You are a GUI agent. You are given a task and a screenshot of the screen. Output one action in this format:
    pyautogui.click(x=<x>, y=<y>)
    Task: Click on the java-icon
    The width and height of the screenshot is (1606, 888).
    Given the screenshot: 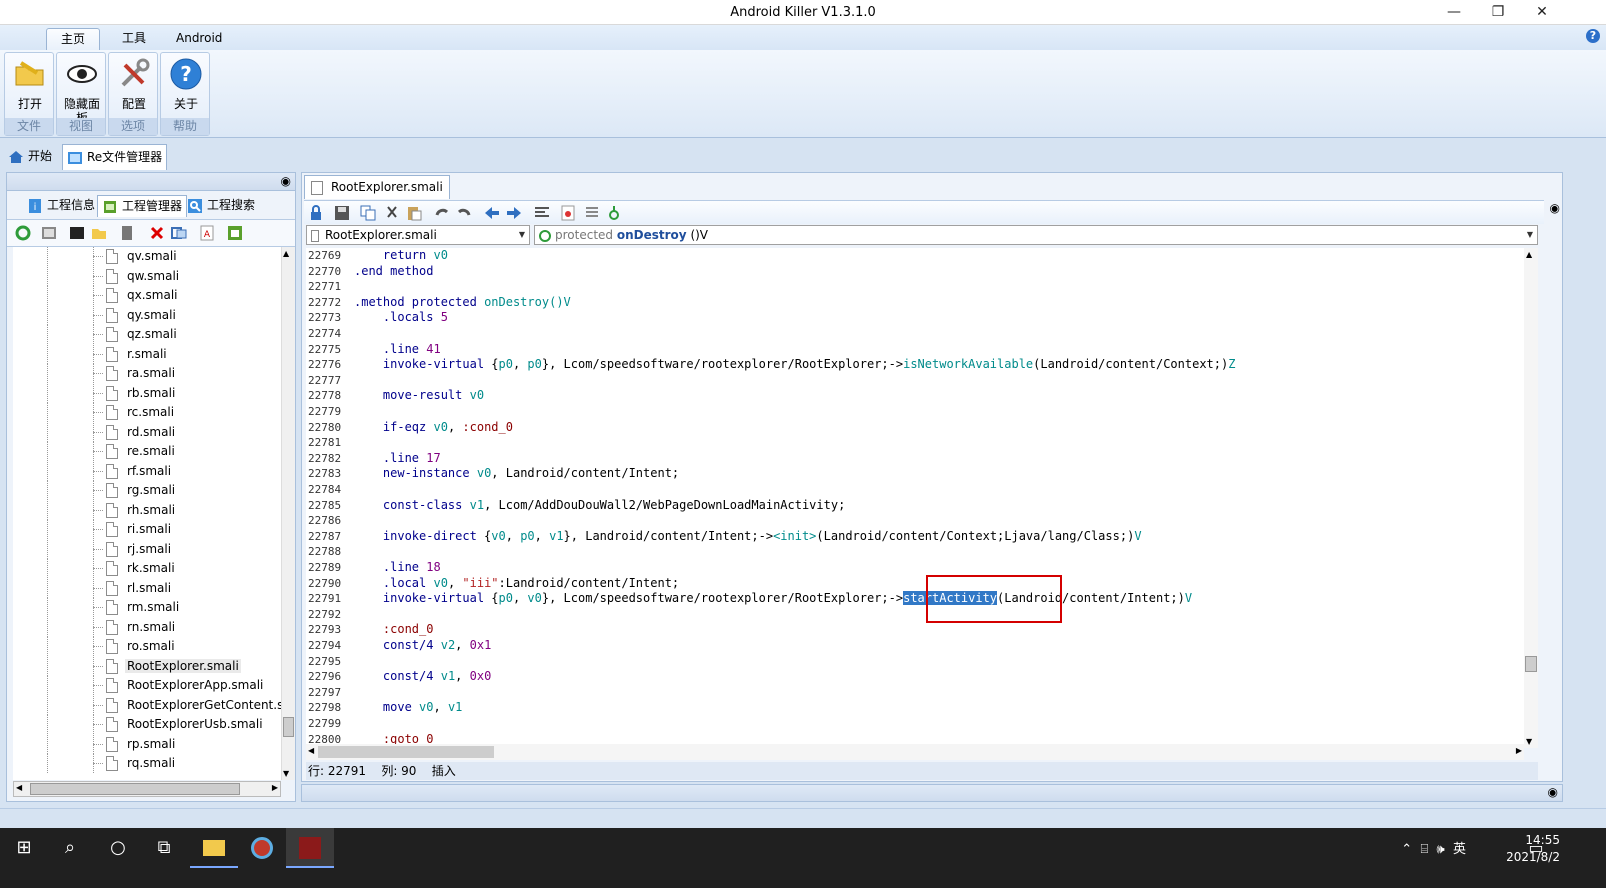 What is the action you would take?
    pyautogui.click(x=568, y=213)
    